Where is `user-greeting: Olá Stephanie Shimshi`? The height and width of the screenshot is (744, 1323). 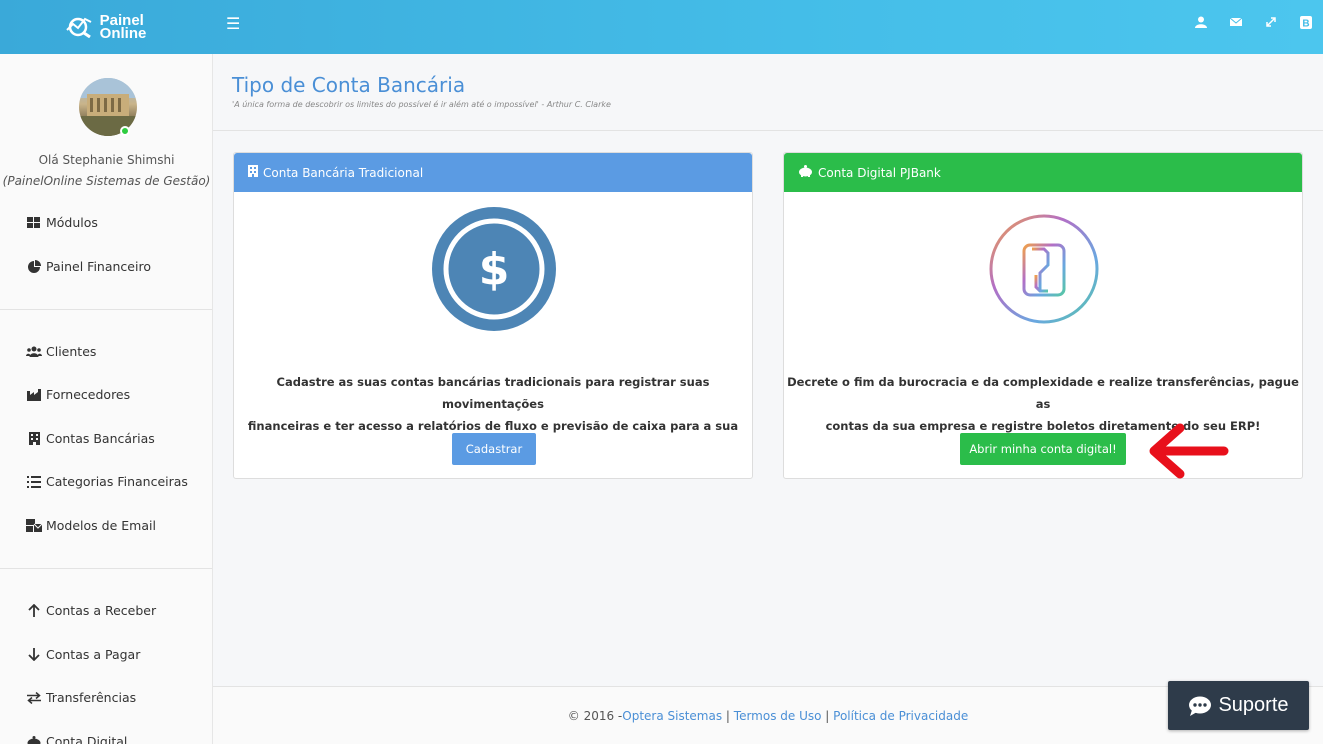
user-greeting: Olá Stephanie Shimshi is located at coordinates (106, 160).